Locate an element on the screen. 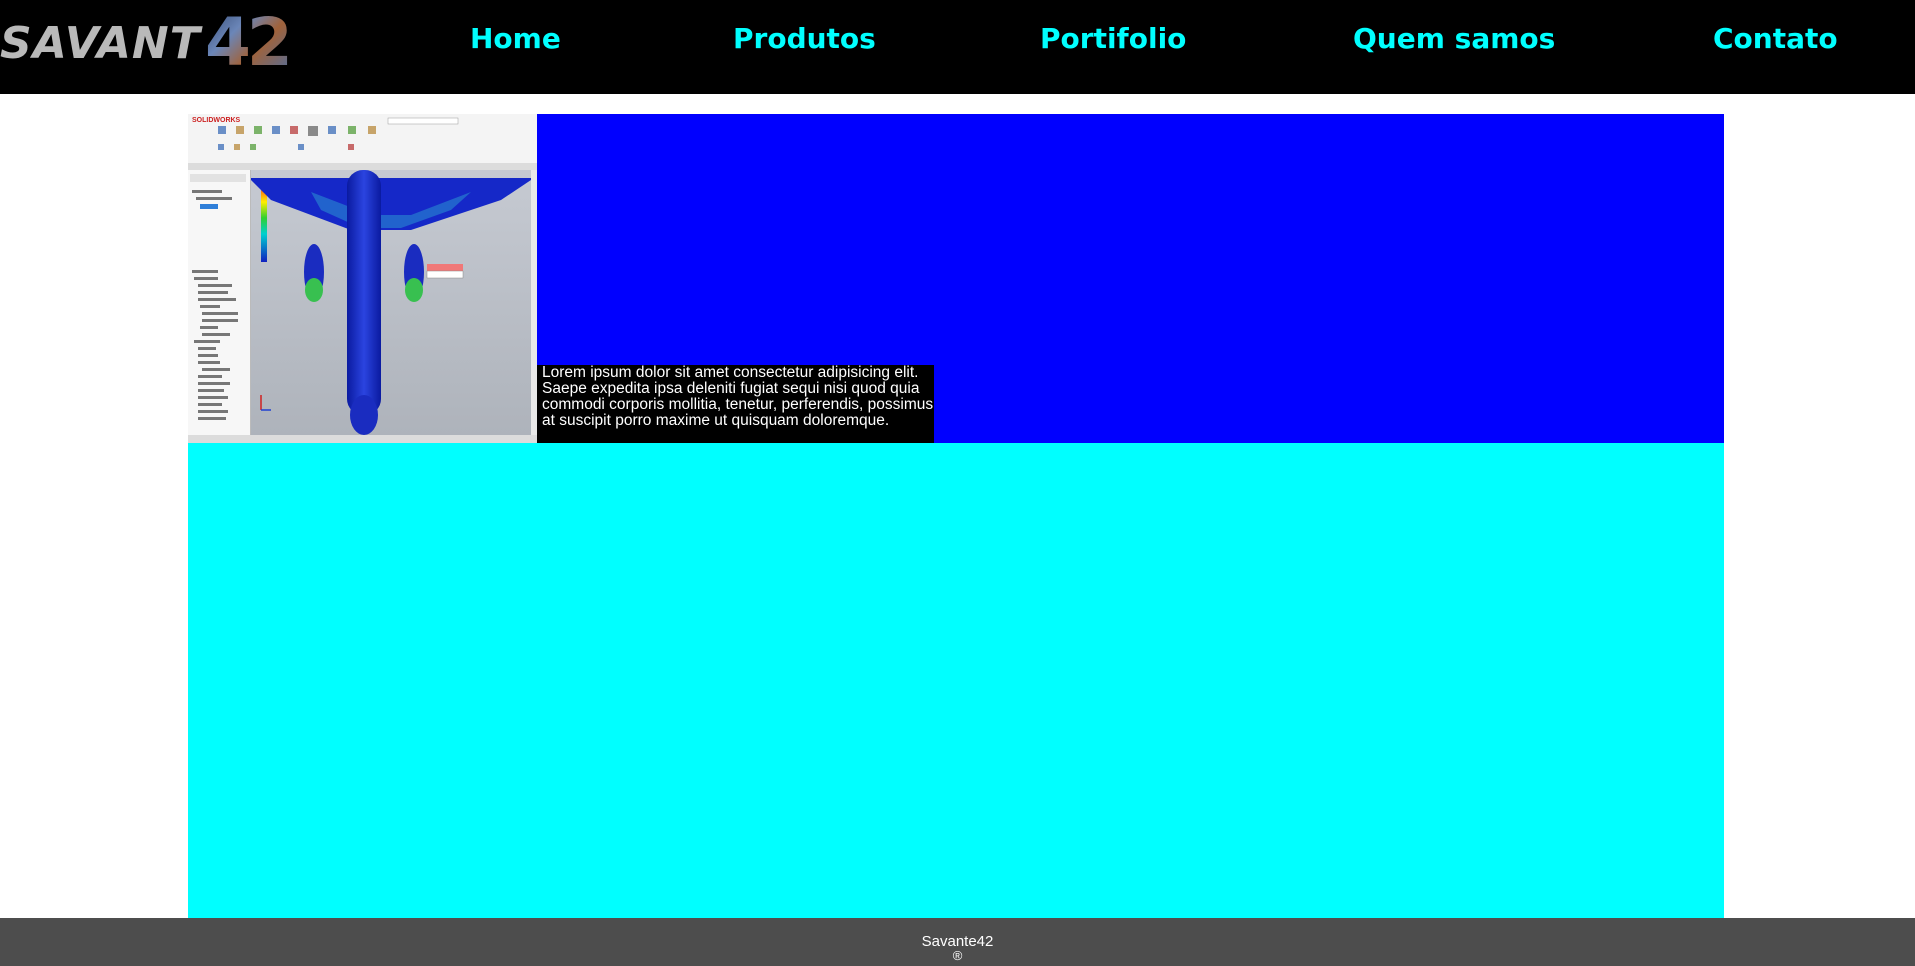 This screenshot has height=966, width=1915. cad-screenshot-image: SOLIDWORKS is located at coordinates (362, 278).